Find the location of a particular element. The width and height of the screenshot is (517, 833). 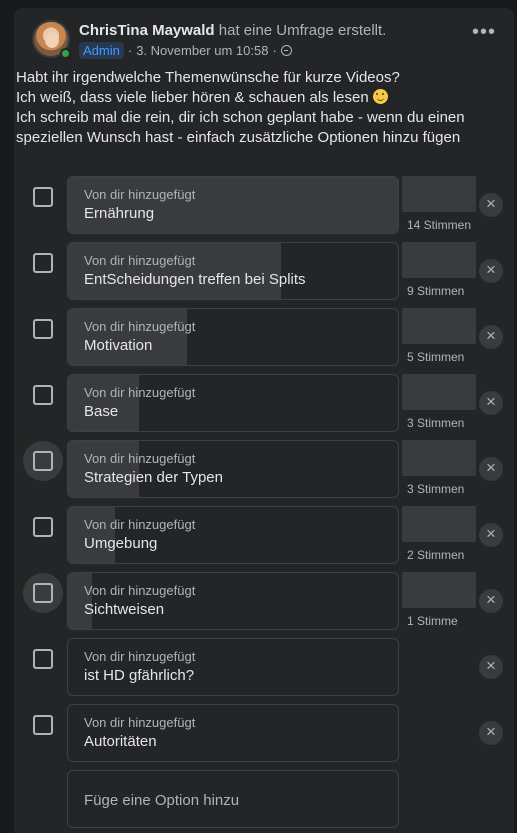

admin-badge: Admin is located at coordinates (101, 50).